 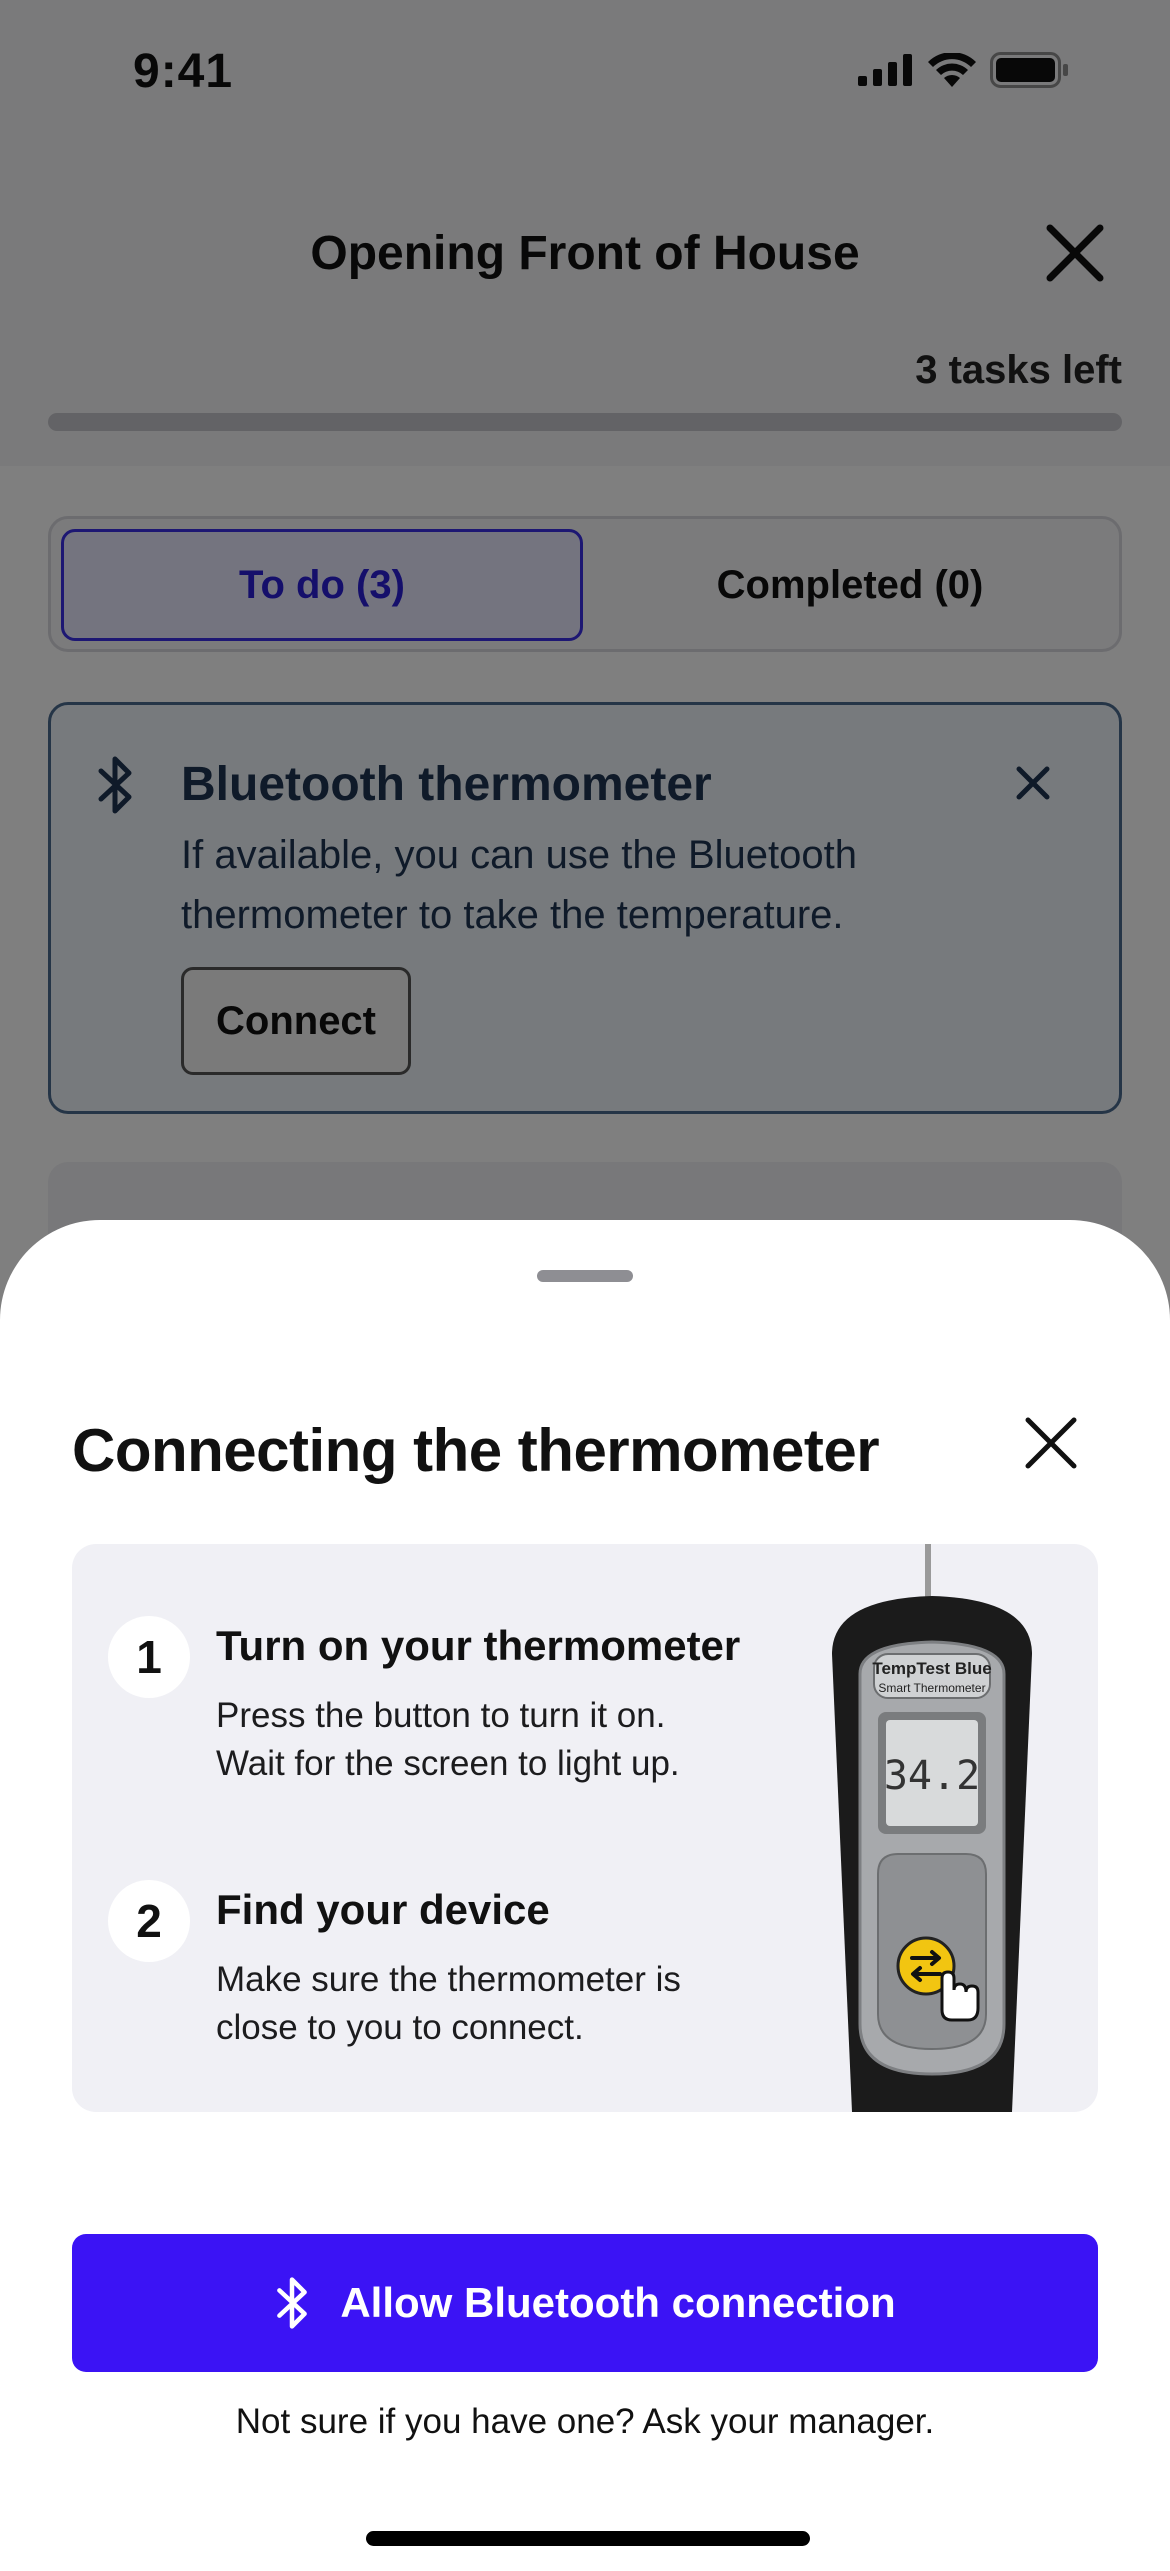 I want to click on step-description-line: Make sure the thermometer is, so click(x=448, y=1979).